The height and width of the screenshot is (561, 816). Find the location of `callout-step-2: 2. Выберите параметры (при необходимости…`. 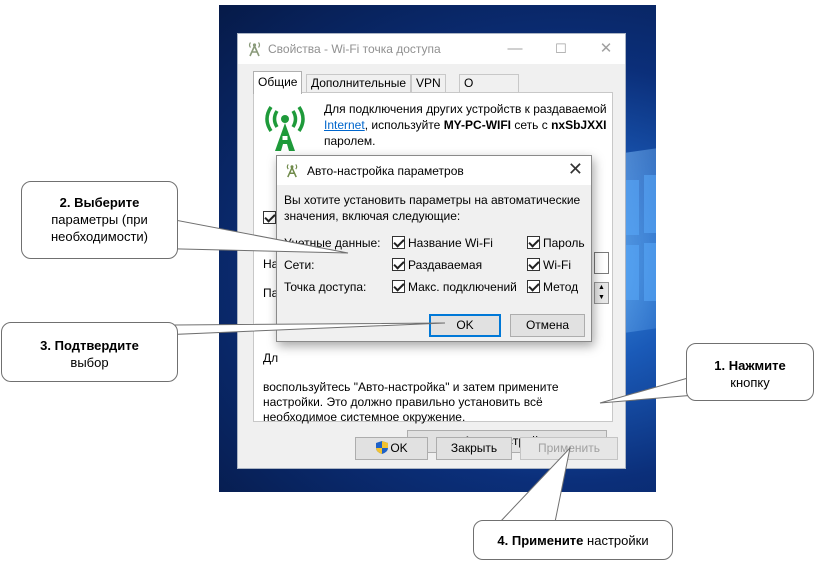

callout-step-2: 2. Выберите параметры (при необходимости… is located at coordinates (99, 220).